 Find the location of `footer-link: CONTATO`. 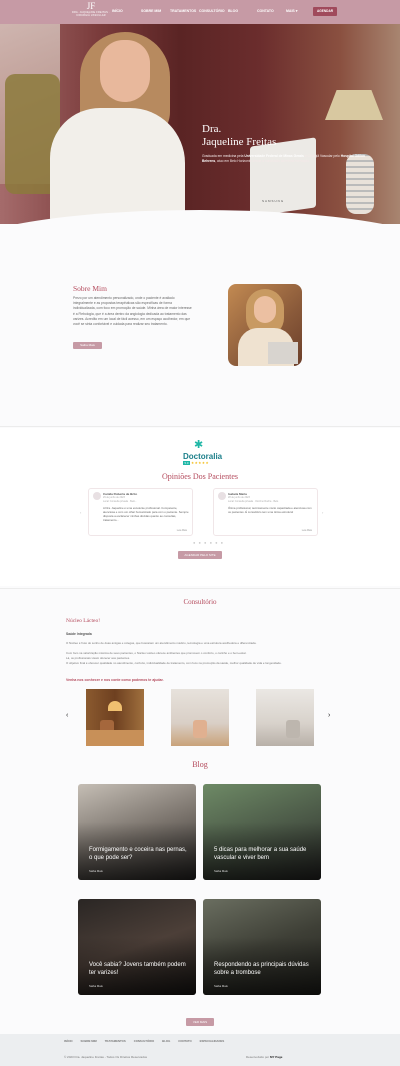

footer-link: CONTATO is located at coordinates (184, 1041).